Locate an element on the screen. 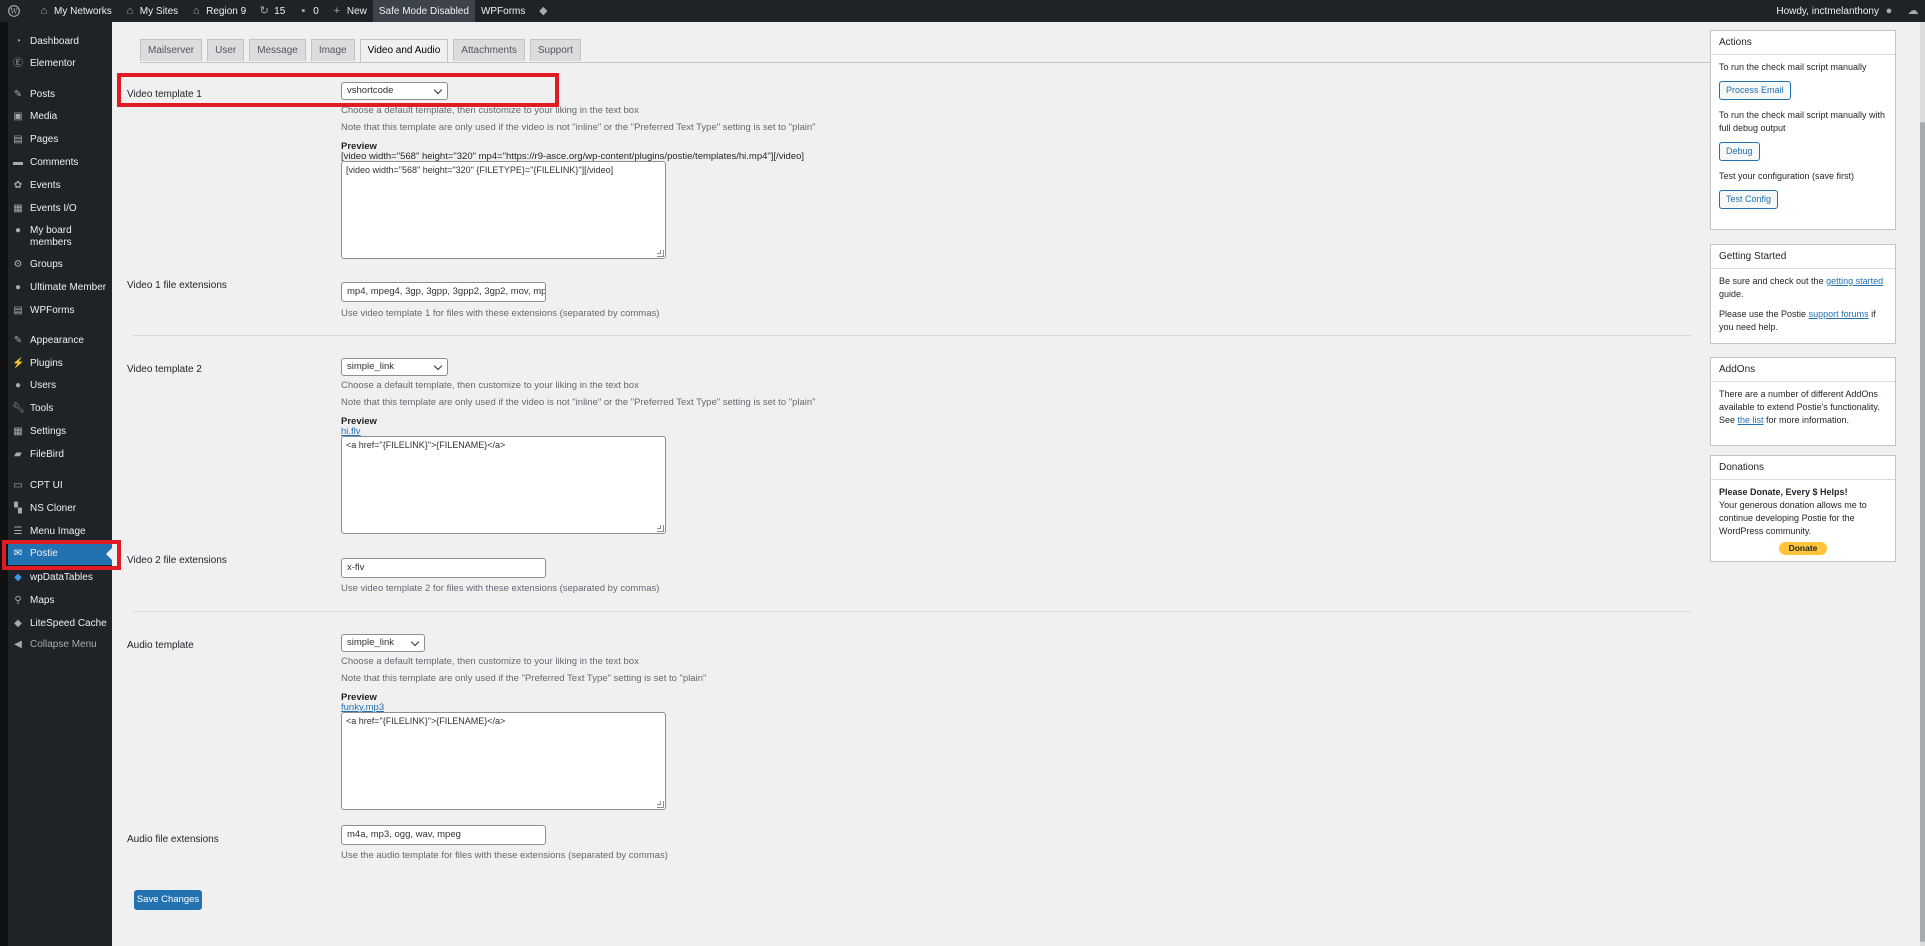  cloud-icon: ☁ is located at coordinates (1913, 11).